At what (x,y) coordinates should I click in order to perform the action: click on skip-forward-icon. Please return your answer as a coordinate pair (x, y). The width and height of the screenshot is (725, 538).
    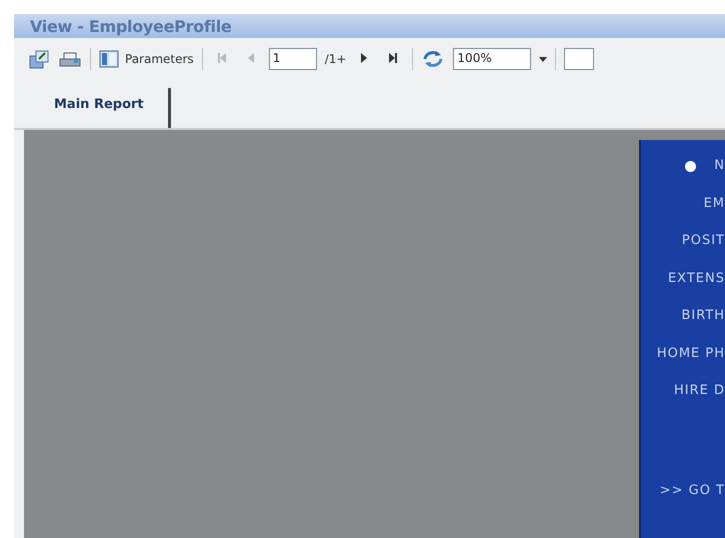
    Looking at the image, I should click on (393, 58).